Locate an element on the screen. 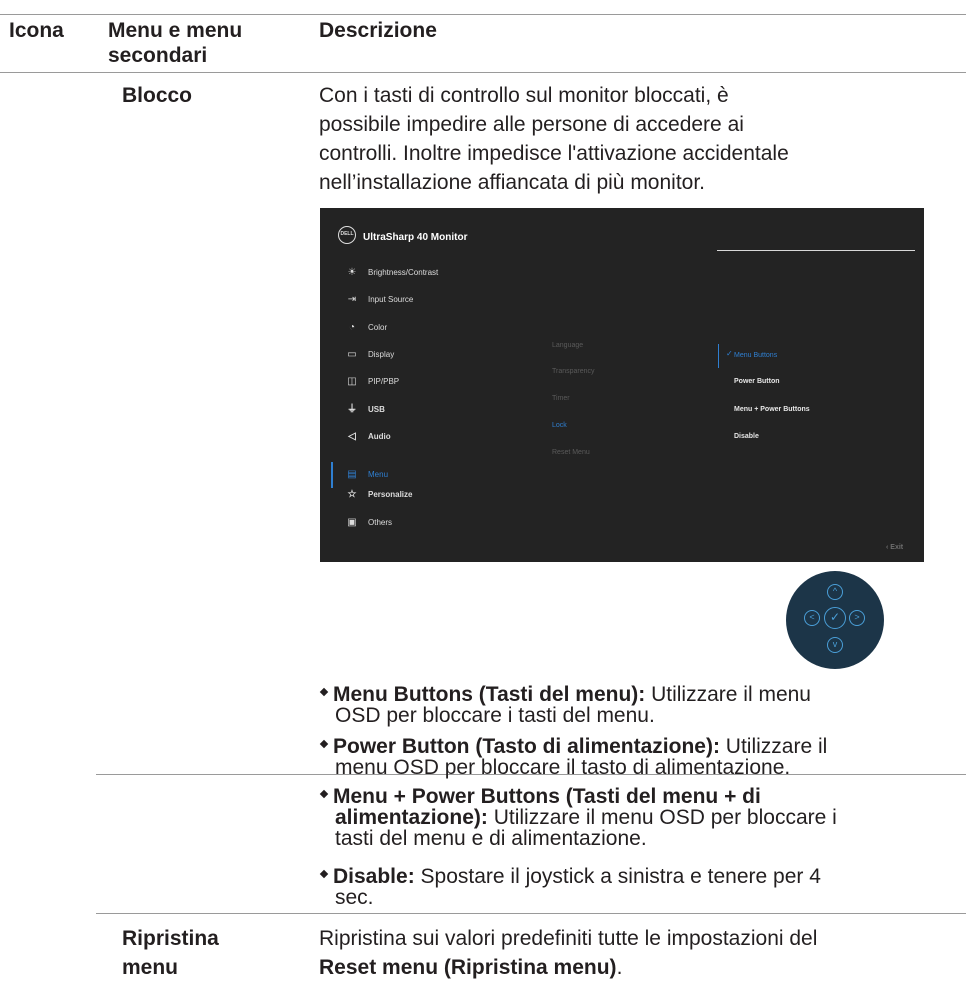  osd-menu-label: Menu is located at coordinates (378, 474).